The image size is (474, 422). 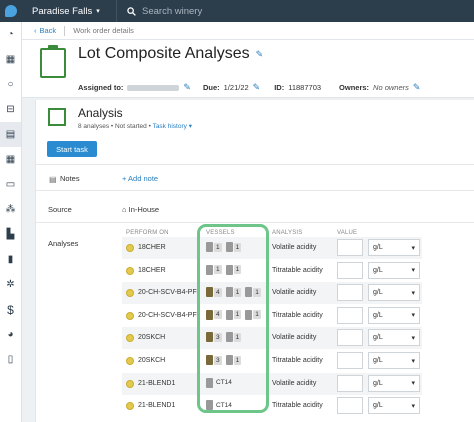 What do you see at coordinates (140, 209) in the screenshot?
I see `source-value: ⌂ In-House` at bounding box center [140, 209].